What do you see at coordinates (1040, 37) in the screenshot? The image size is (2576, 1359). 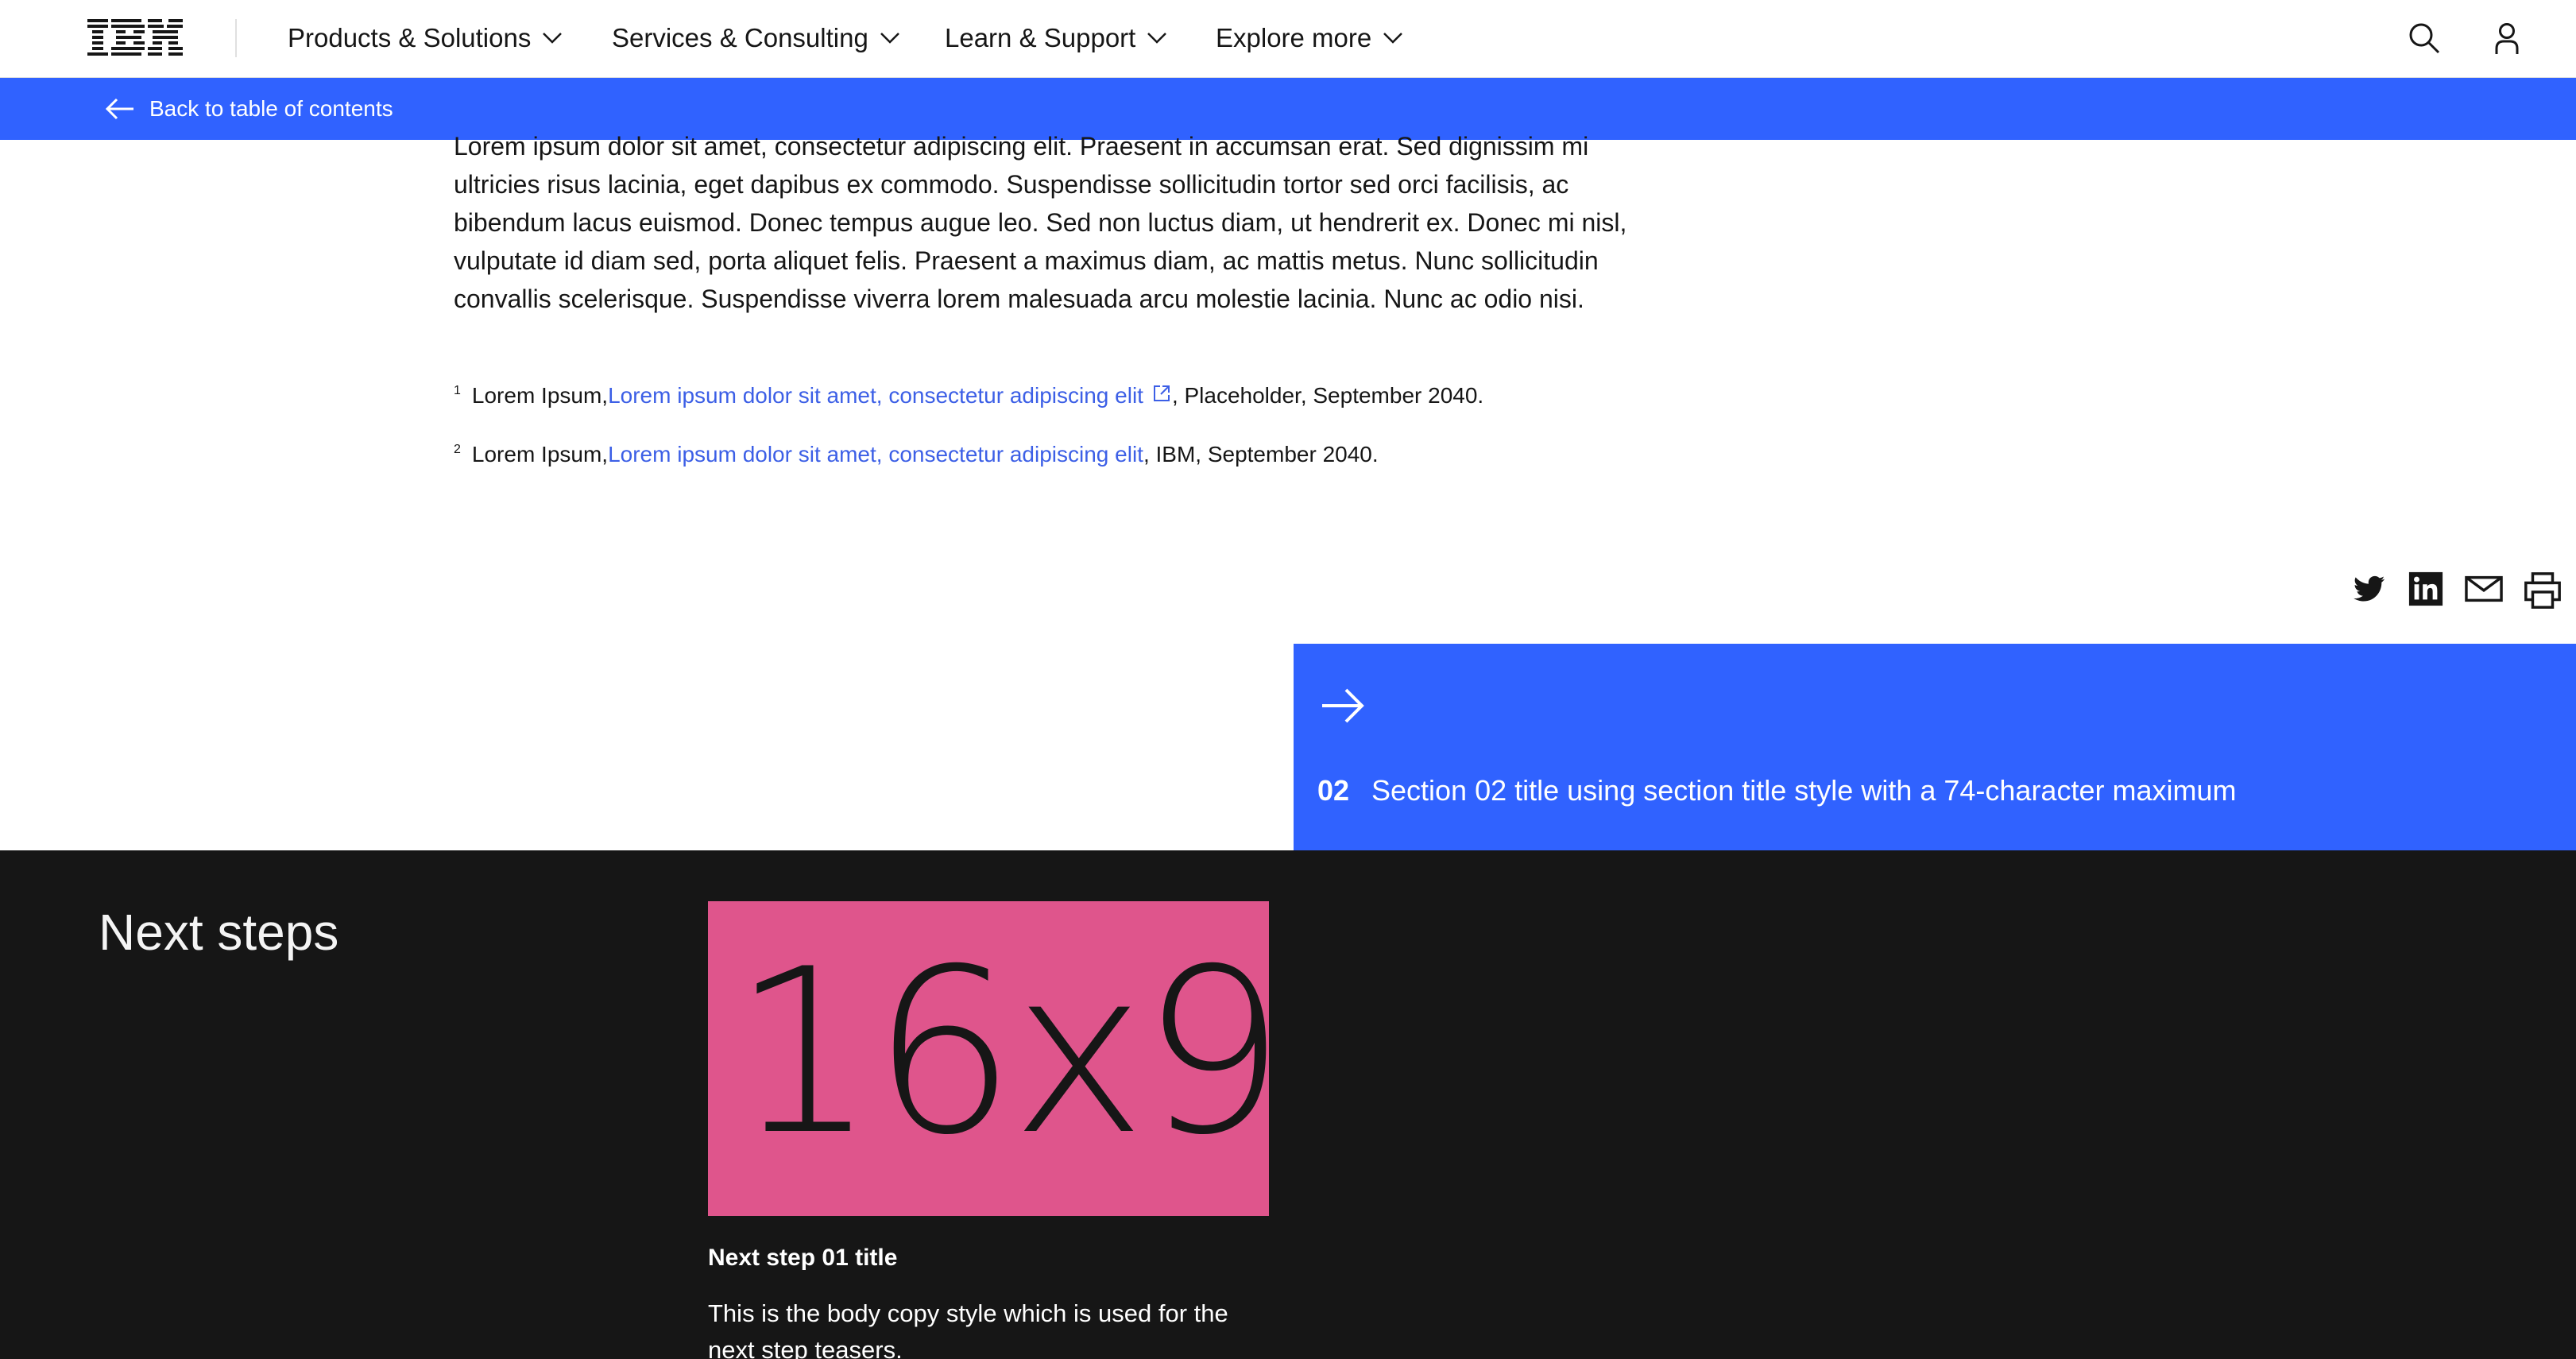 I see `nav-label: Learn & Support` at bounding box center [1040, 37].